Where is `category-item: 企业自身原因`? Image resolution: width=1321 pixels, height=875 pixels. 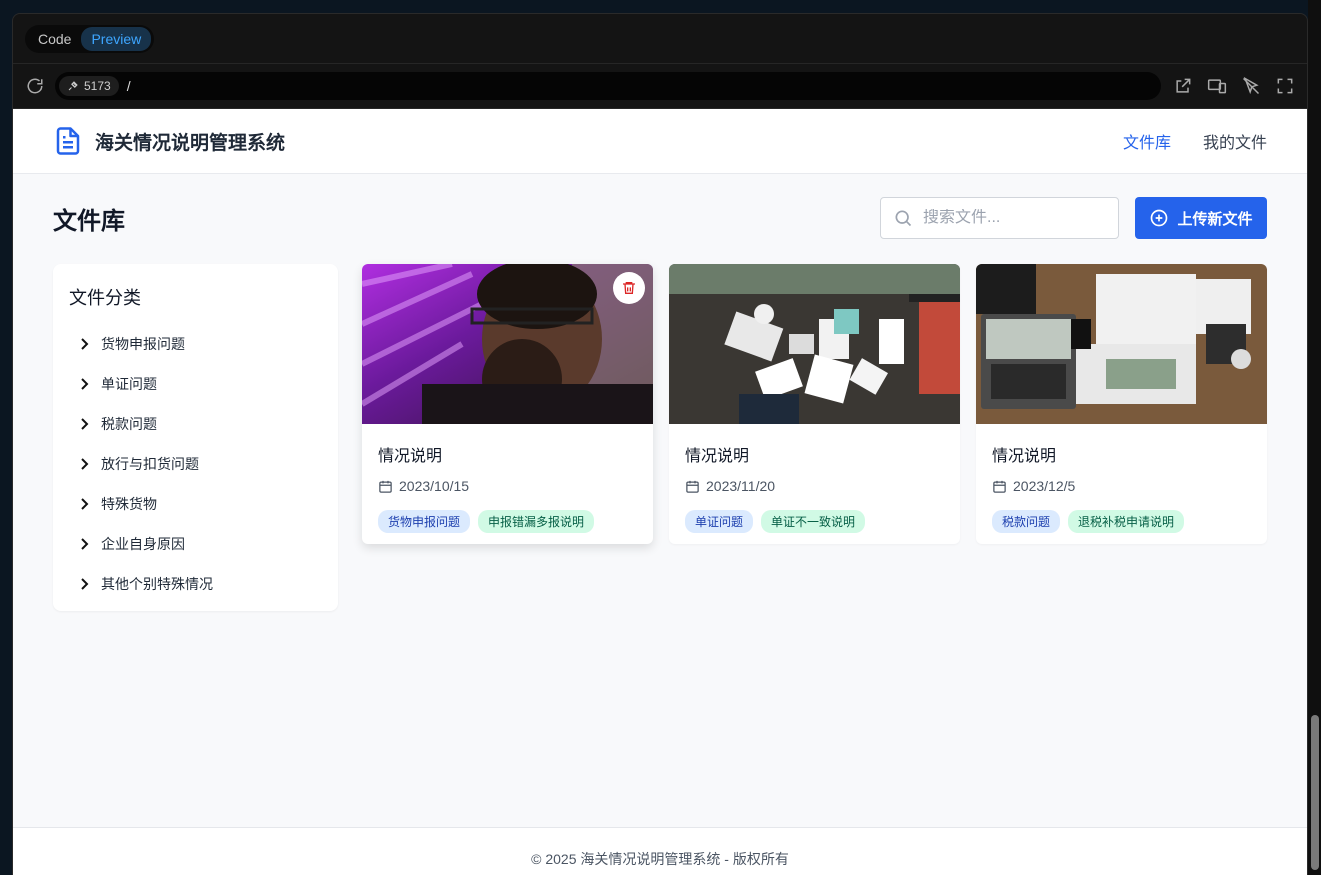 category-item: 企业自身原因 is located at coordinates (195, 544).